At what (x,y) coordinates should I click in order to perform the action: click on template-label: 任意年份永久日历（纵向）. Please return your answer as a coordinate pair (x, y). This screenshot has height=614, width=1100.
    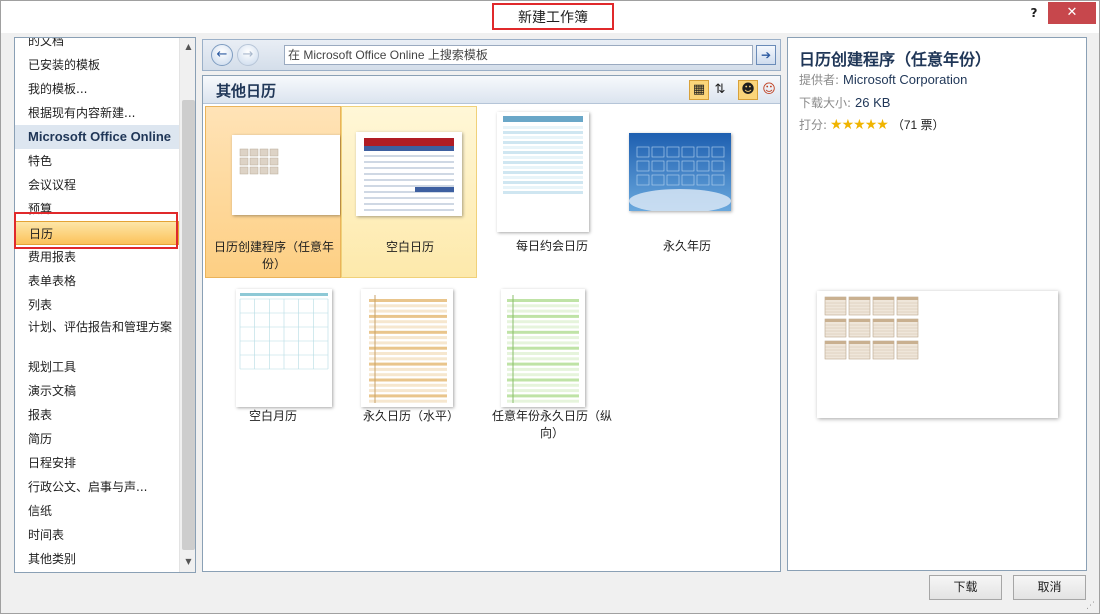
    Looking at the image, I should click on (551, 424).